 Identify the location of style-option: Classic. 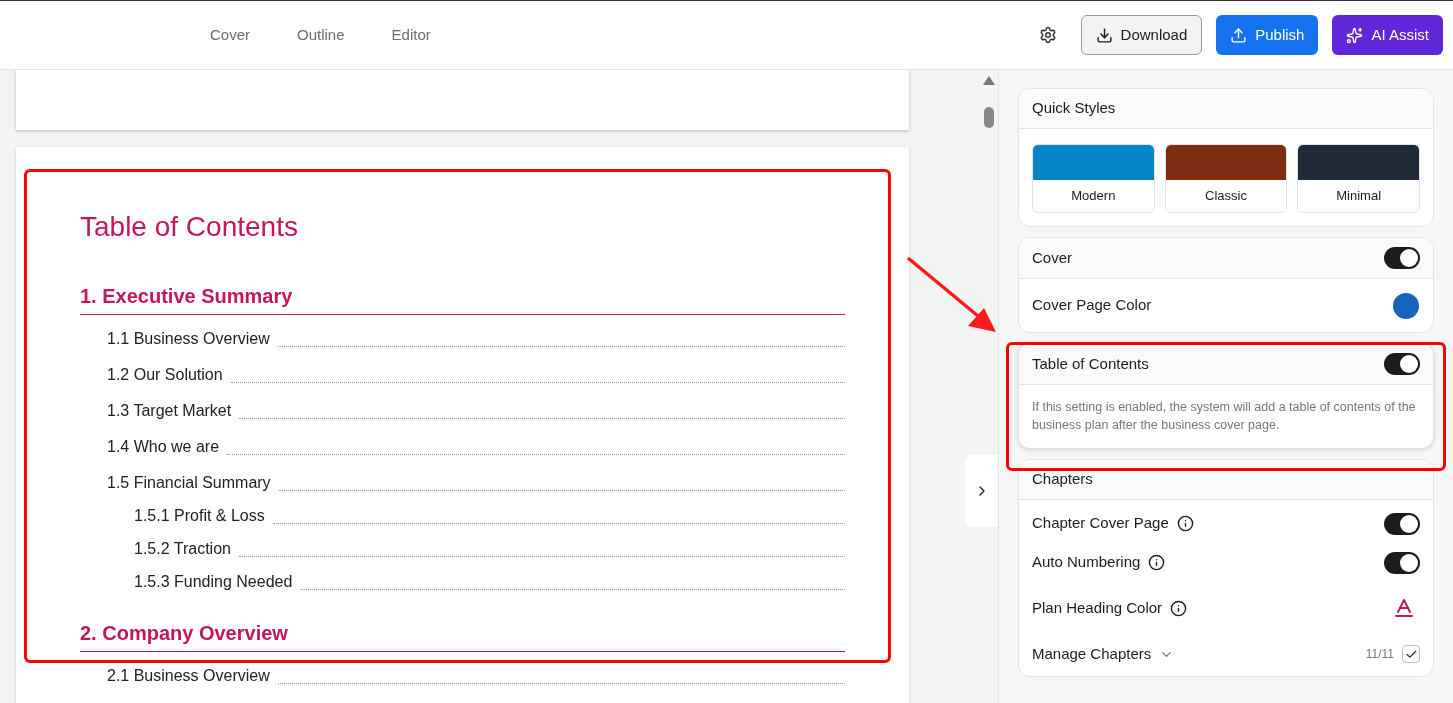
(1226, 178).